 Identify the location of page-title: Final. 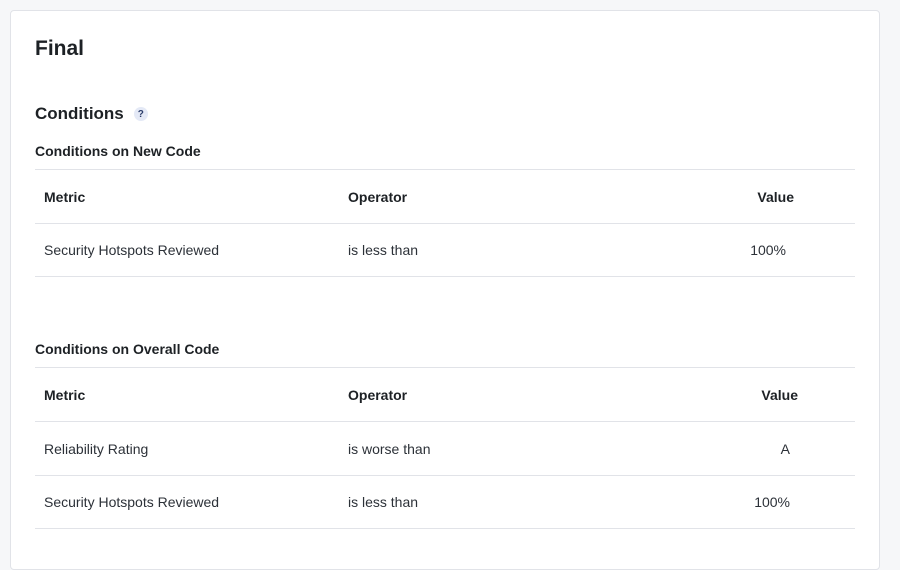
(60, 48).